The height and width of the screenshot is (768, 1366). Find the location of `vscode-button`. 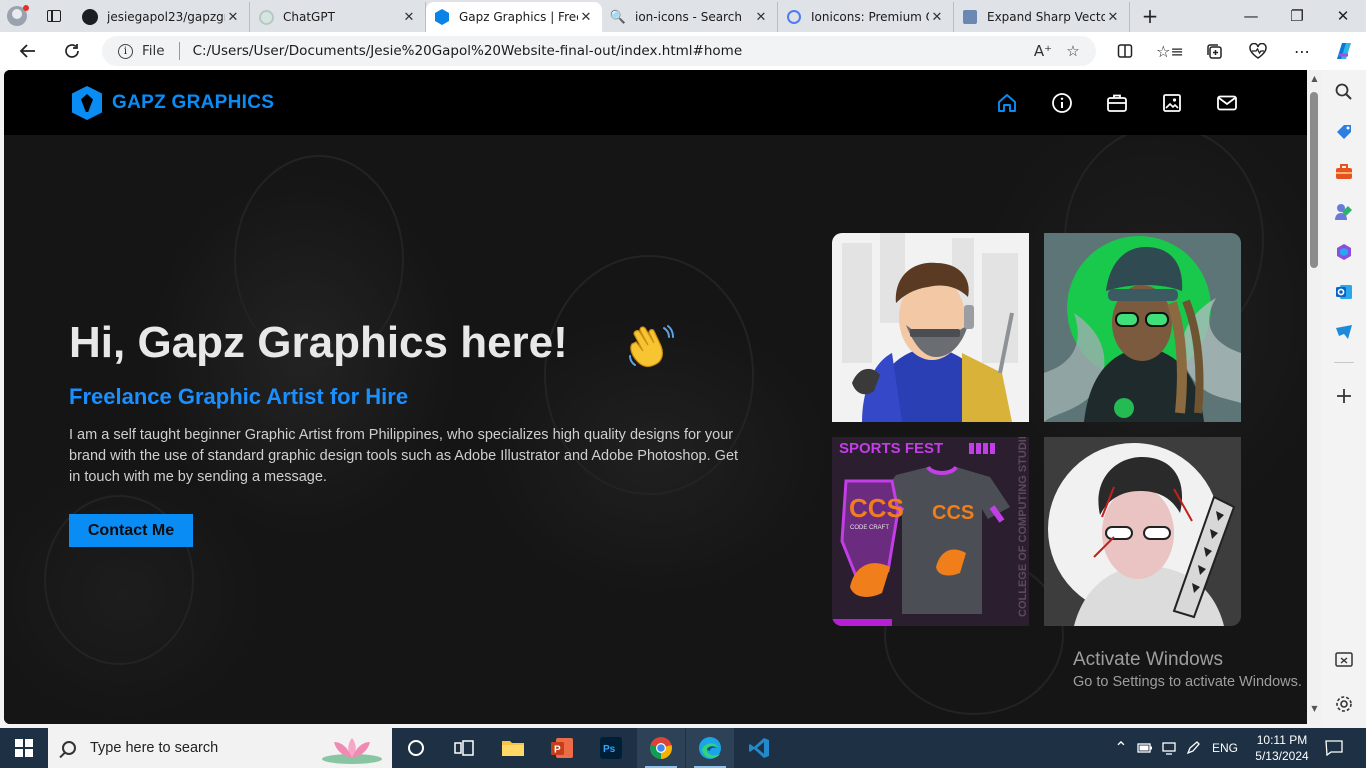

vscode-button is located at coordinates (759, 748).